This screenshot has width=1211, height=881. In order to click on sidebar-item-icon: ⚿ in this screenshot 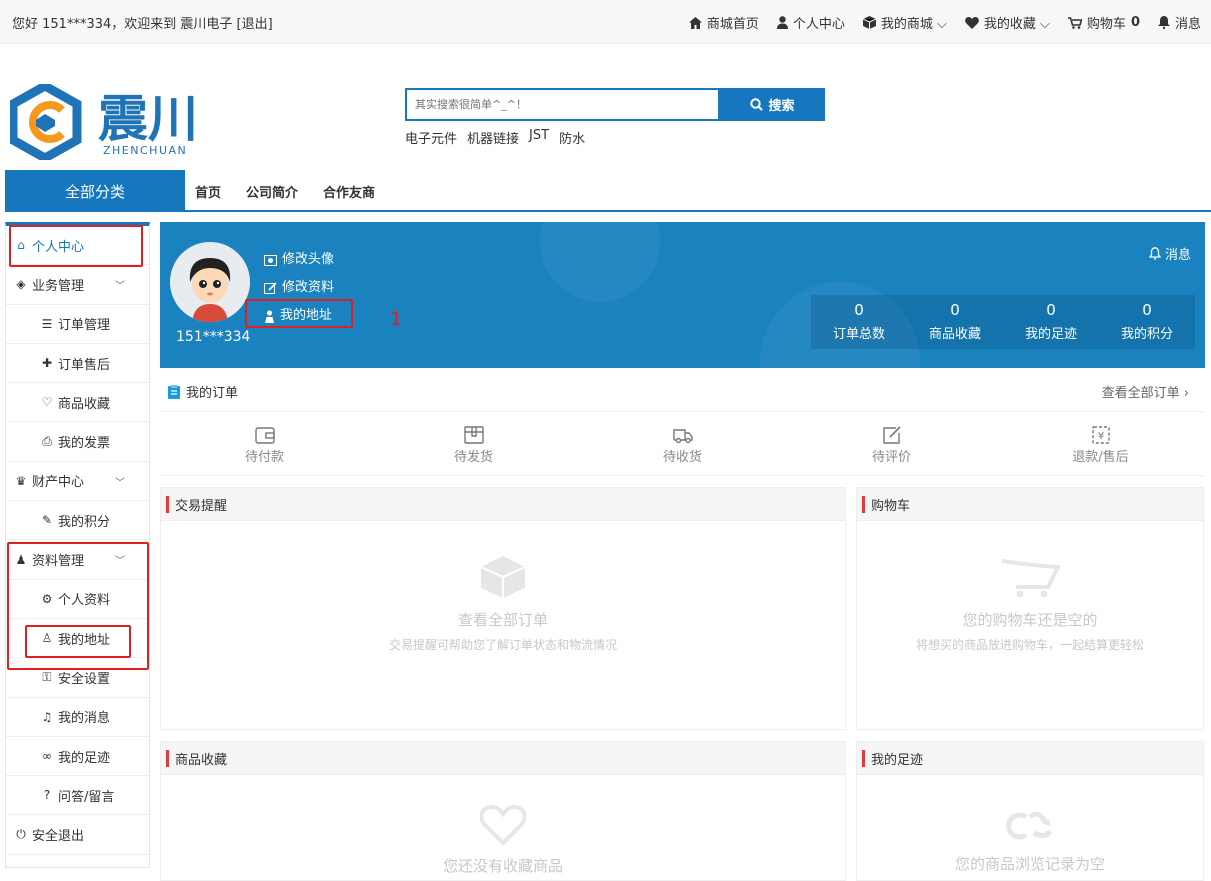, I will do `click(47, 676)`.